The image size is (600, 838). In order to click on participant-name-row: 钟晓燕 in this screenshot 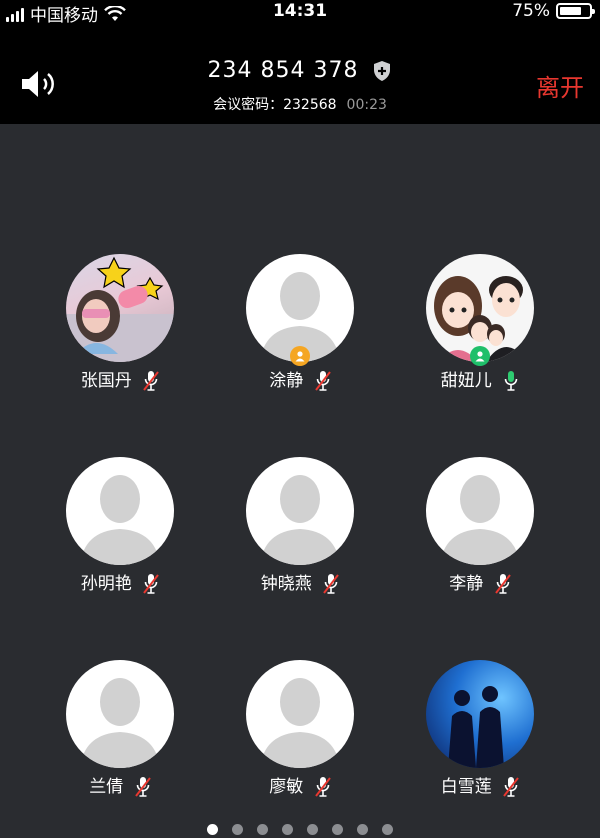, I will do `click(300, 582)`.